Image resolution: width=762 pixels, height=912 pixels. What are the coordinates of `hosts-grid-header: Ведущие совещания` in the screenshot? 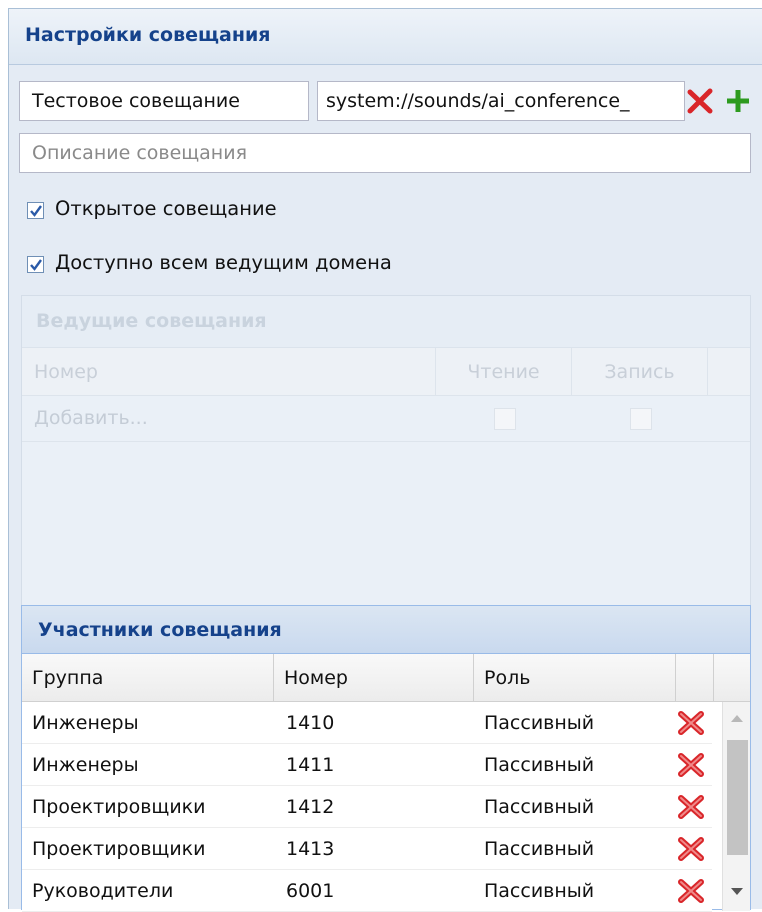 It's located at (386, 322).